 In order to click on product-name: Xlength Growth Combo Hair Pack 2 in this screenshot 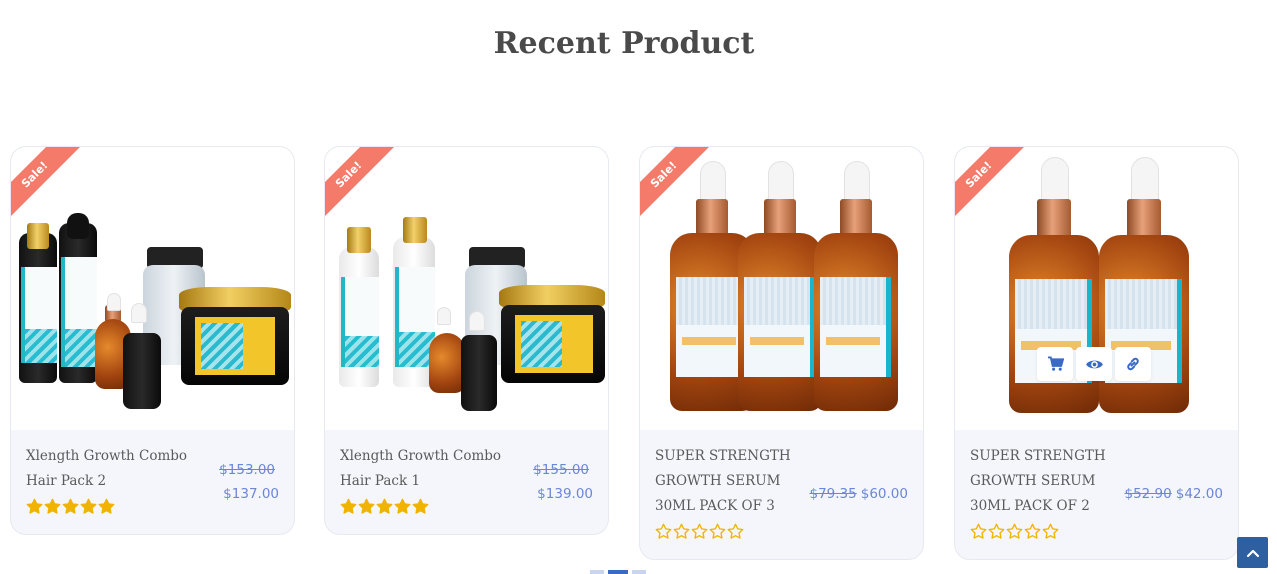, I will do `click(111, 469)`.